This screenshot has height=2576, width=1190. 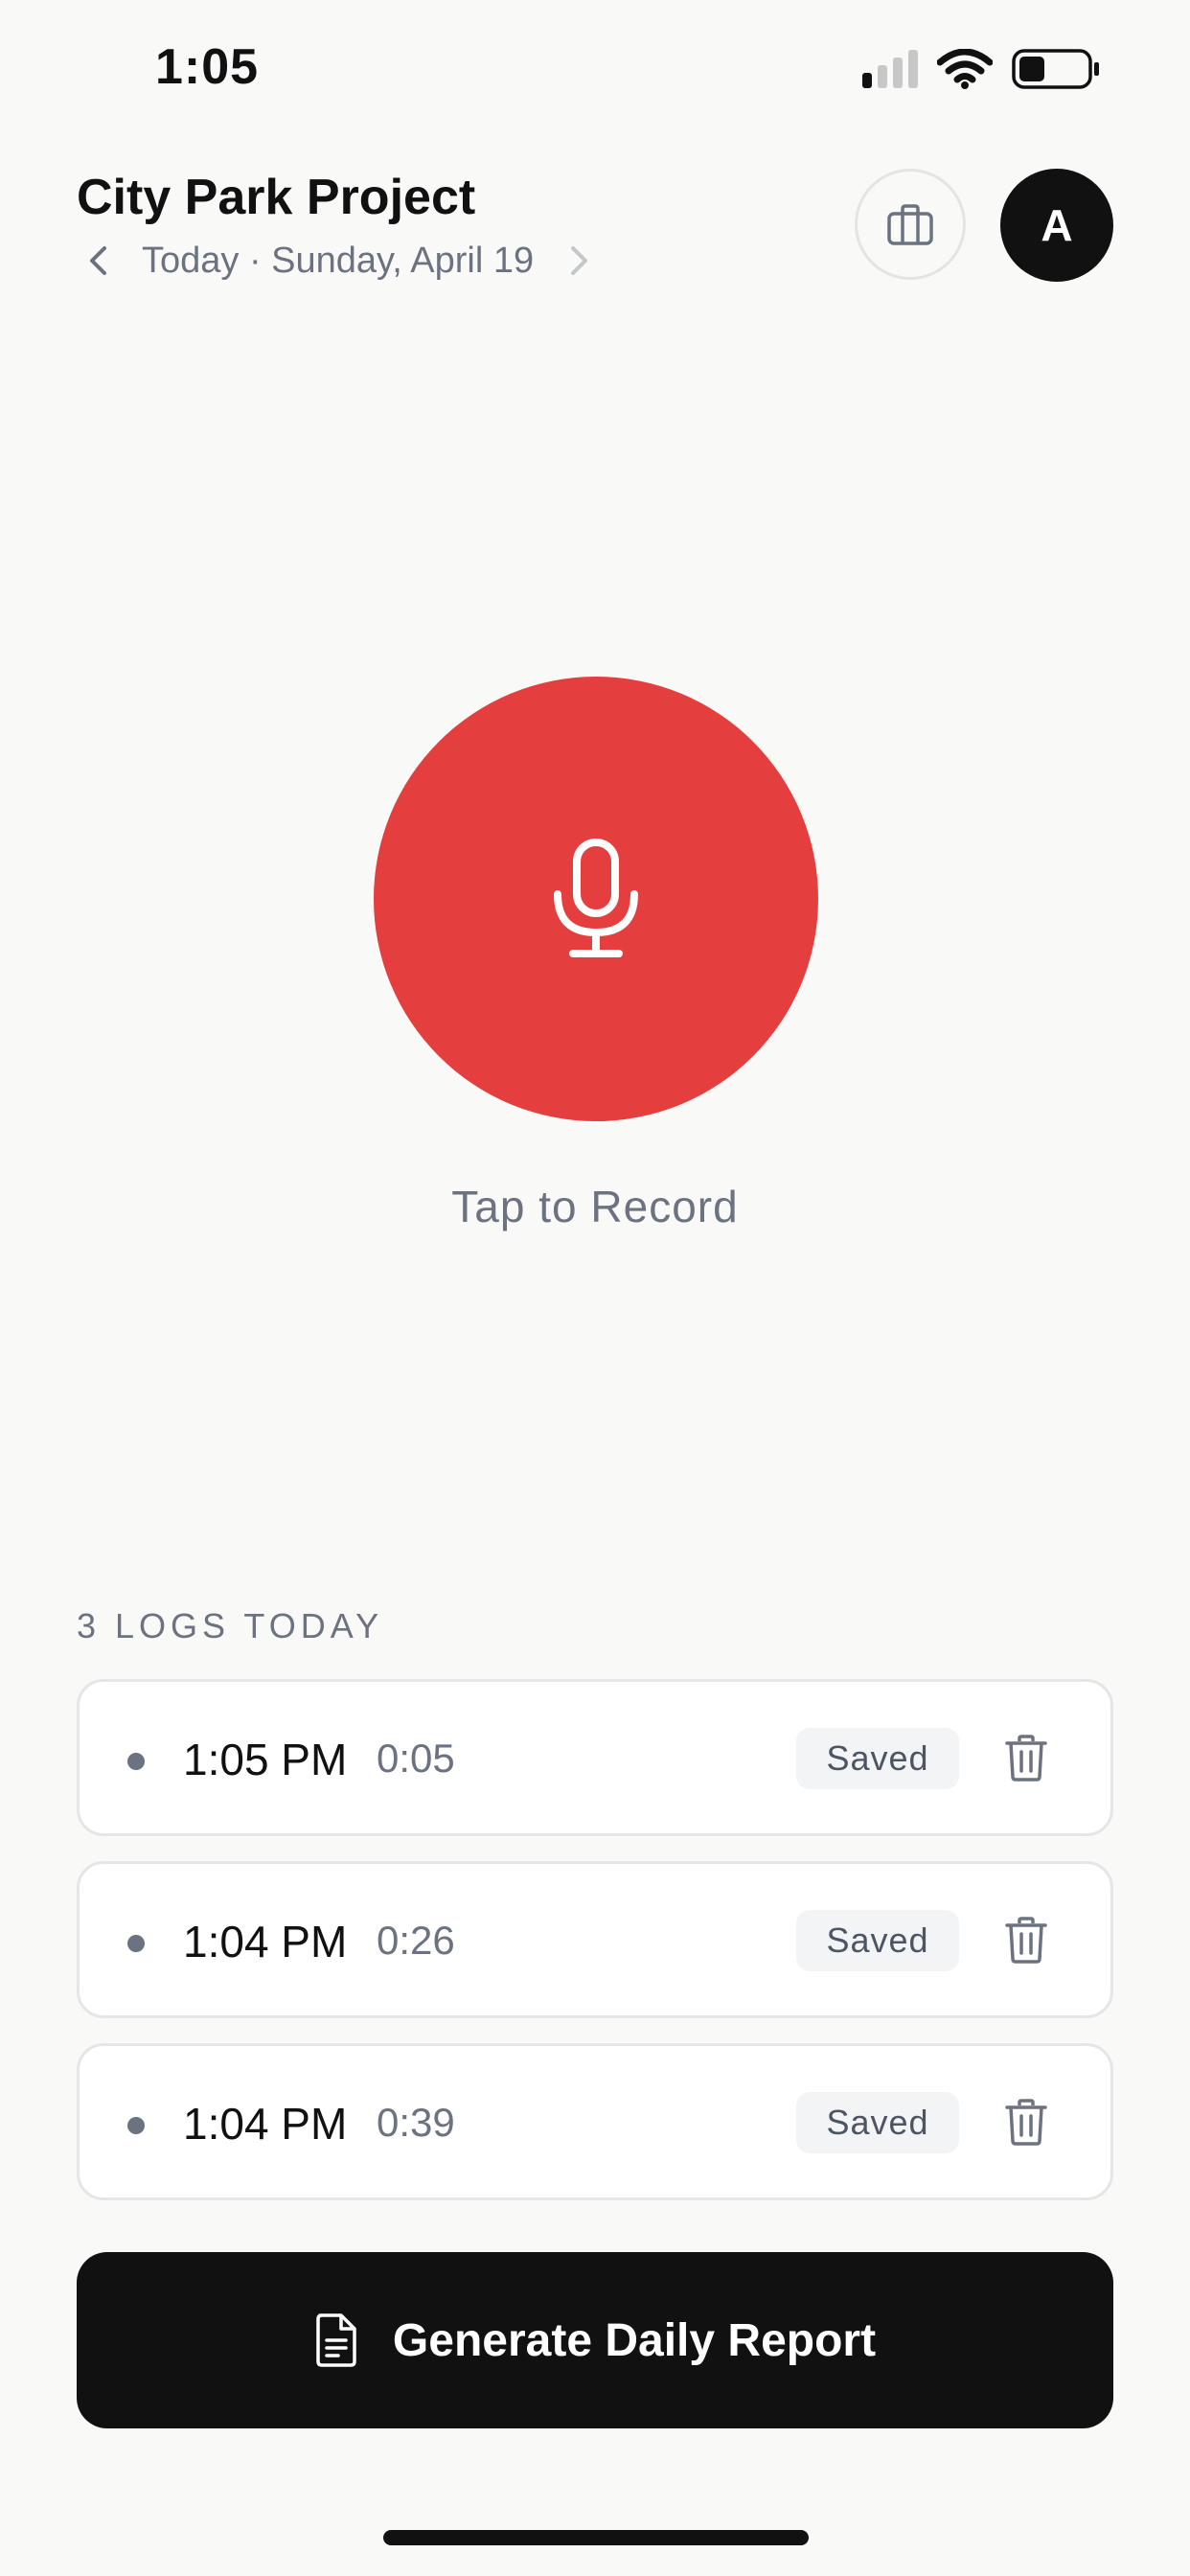 What do you see at coordinates (635, 2340) in the screenshot?
I see `generate-daily-report-label: Generate Daily Report` at bounding box center [635, 2340].